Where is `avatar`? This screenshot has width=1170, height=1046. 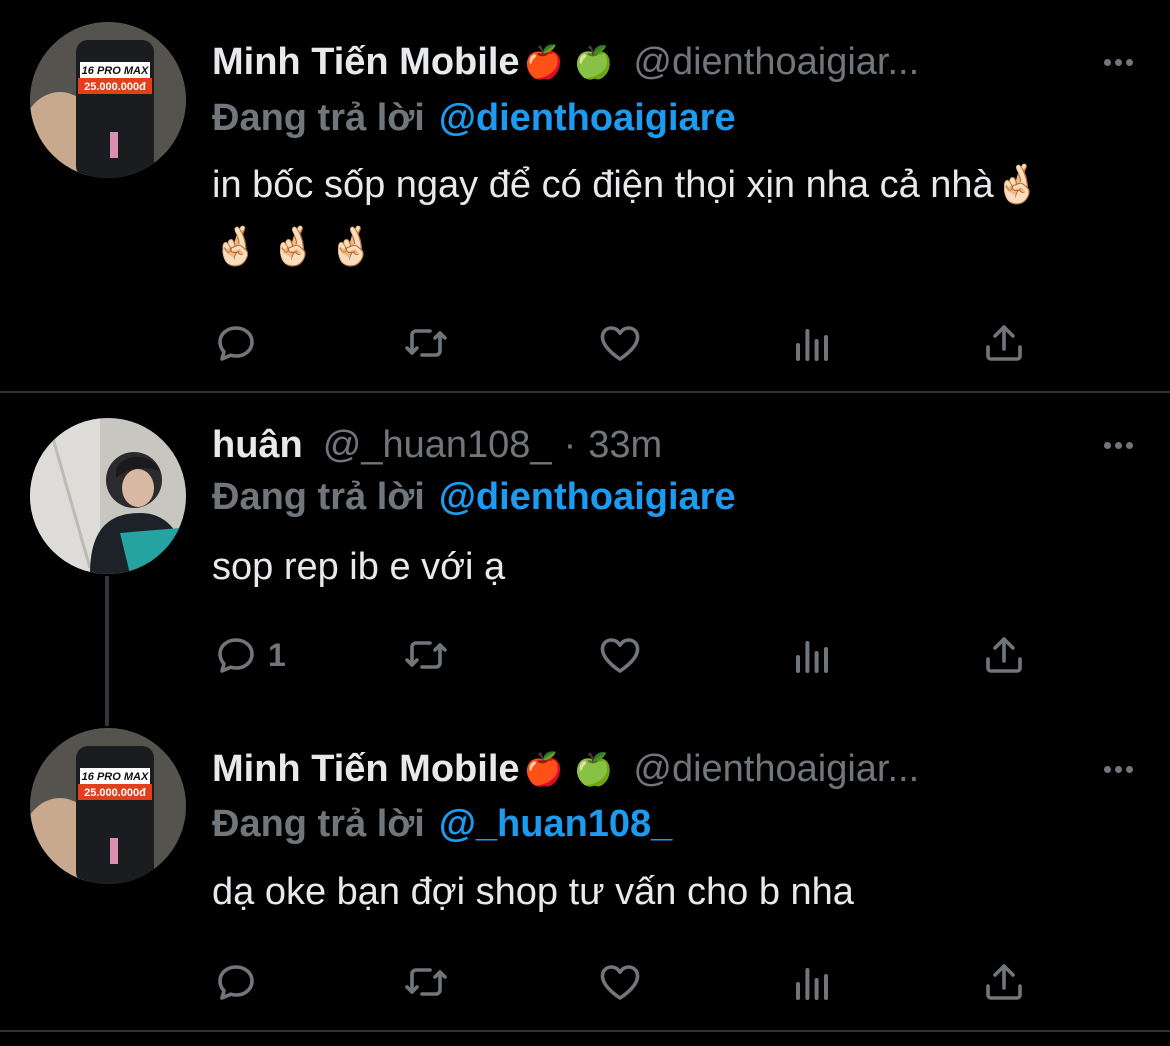 avatar is located at coordinates (108, 496).